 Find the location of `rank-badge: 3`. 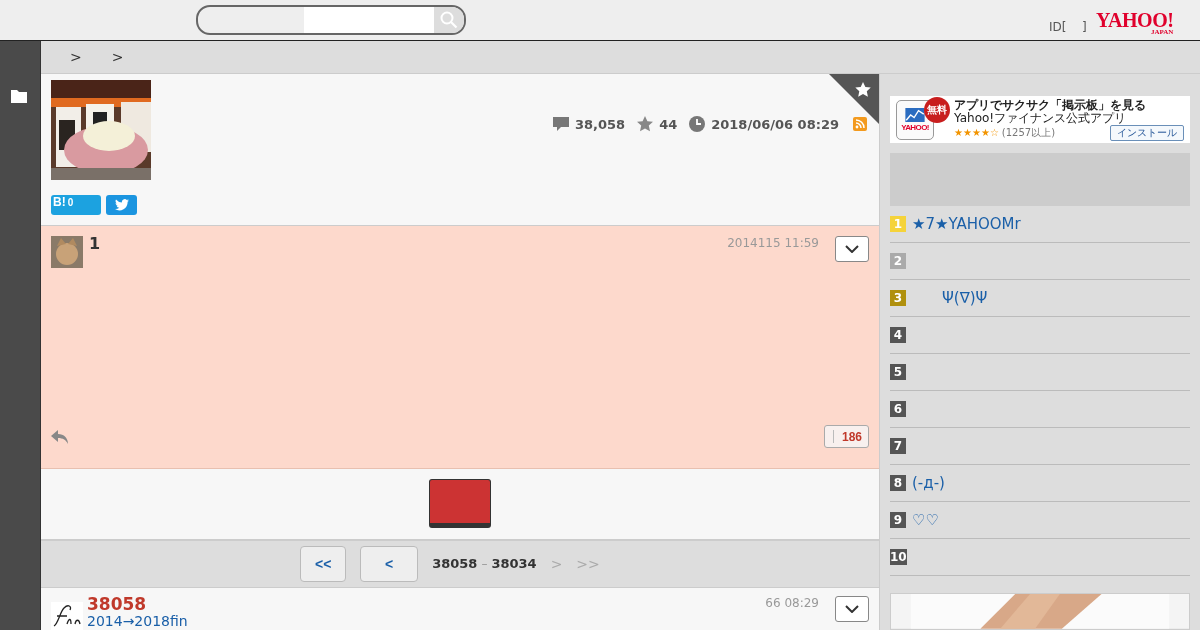

rank-badge: 3 is located at coordinates (898, 298).